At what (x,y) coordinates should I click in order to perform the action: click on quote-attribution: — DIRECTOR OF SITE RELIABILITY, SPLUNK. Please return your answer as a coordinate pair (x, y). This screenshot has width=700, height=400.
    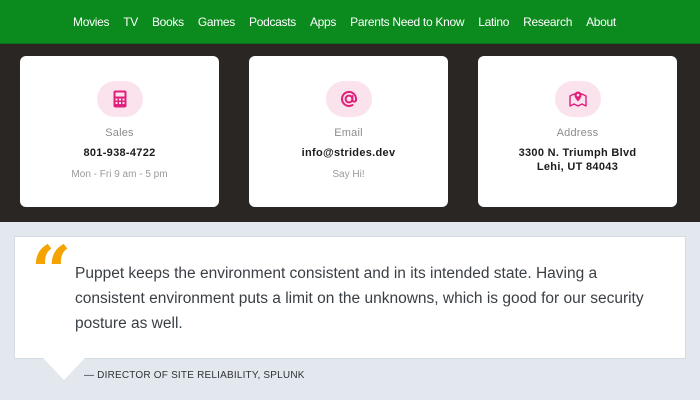
    Looking at the image, I should click on (194, 375).